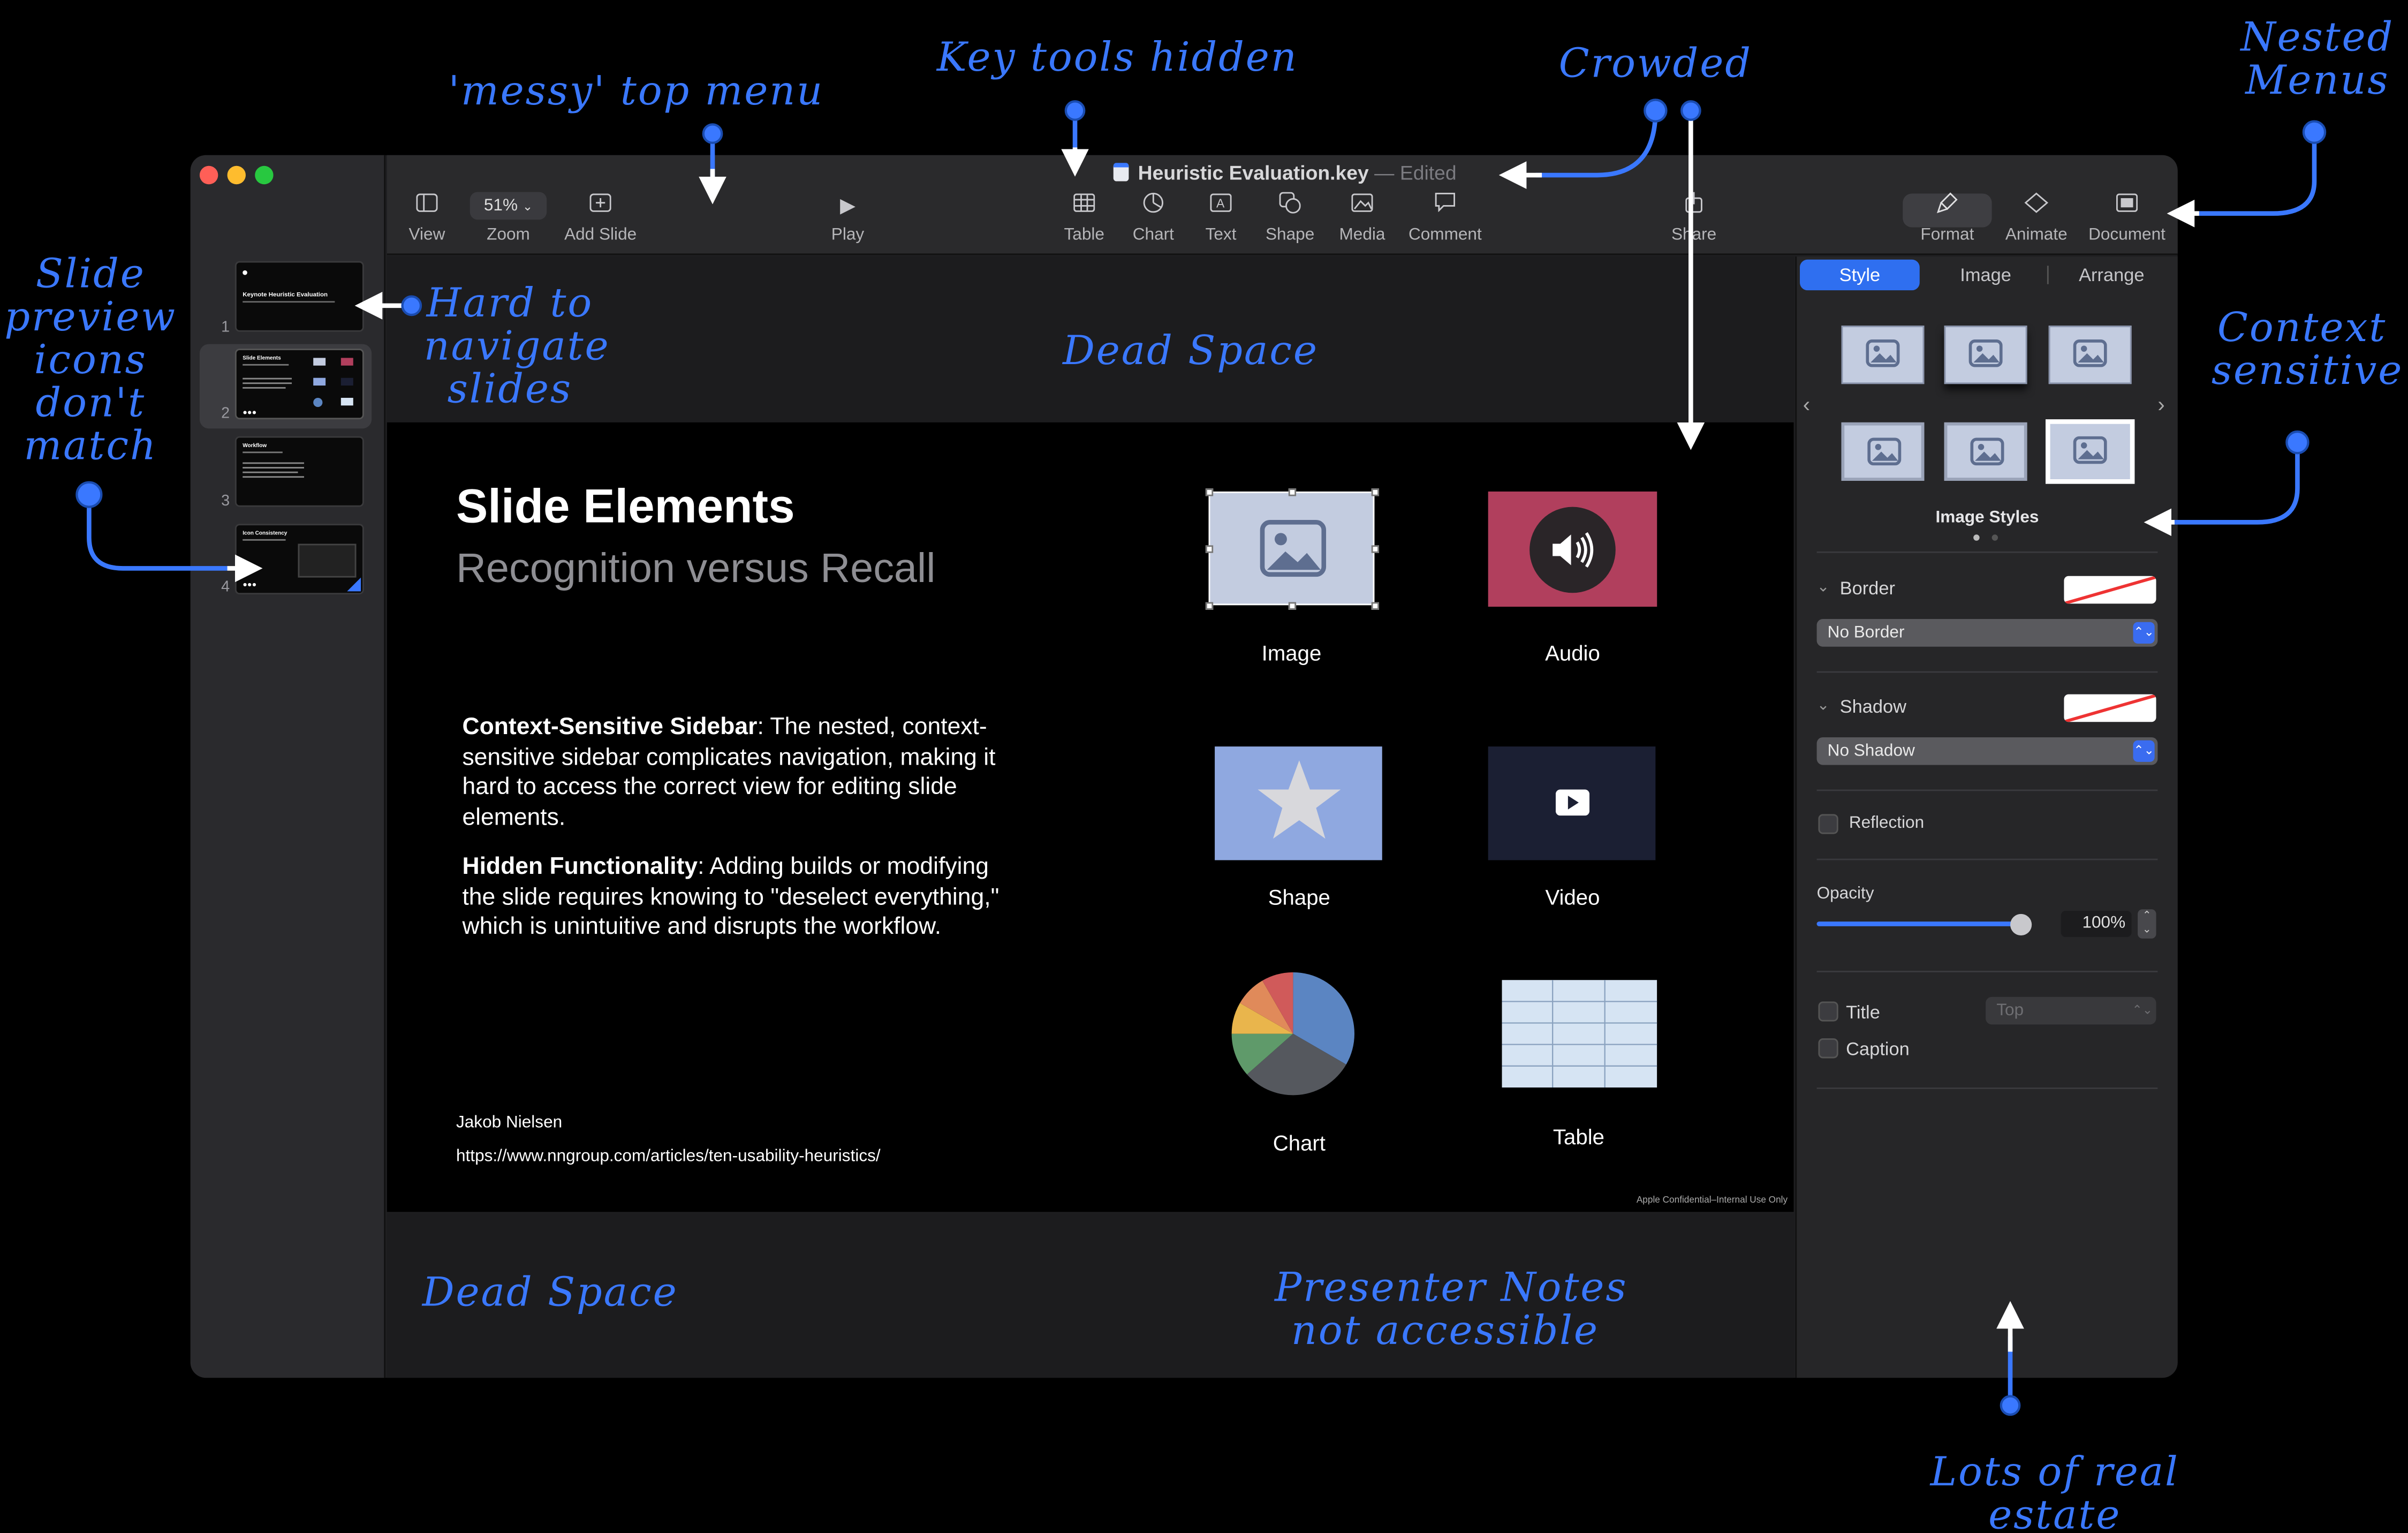 Image resolution: width=2408 pixels, height=1533 pixels. What do you see at coordinates (510, 304) in the screenshot?
I see `annotation-line: Hard to` at bounding box center [510, 304].